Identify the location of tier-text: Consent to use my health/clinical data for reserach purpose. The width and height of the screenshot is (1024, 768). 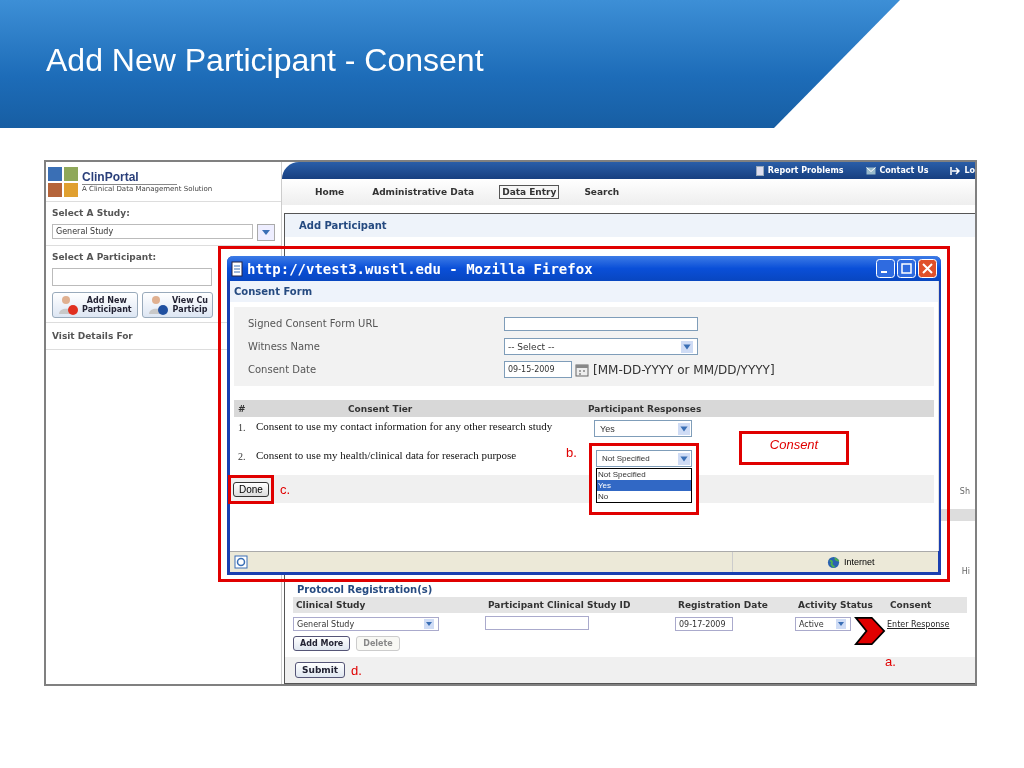
(386, 455).